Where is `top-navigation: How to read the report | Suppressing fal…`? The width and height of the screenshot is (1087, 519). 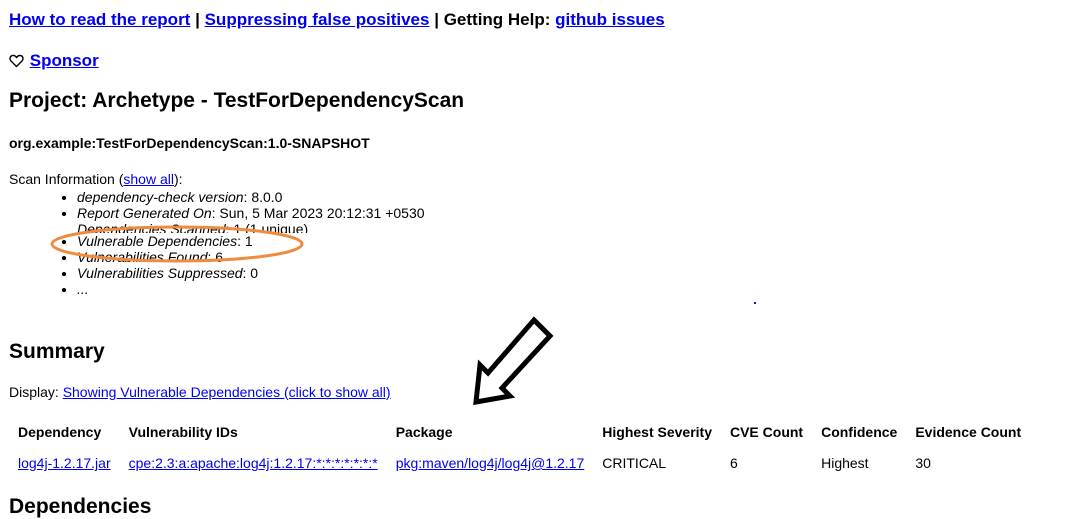
top-navigation: How to read the report | Suppressing fal… is located at coordinates (337, 20).